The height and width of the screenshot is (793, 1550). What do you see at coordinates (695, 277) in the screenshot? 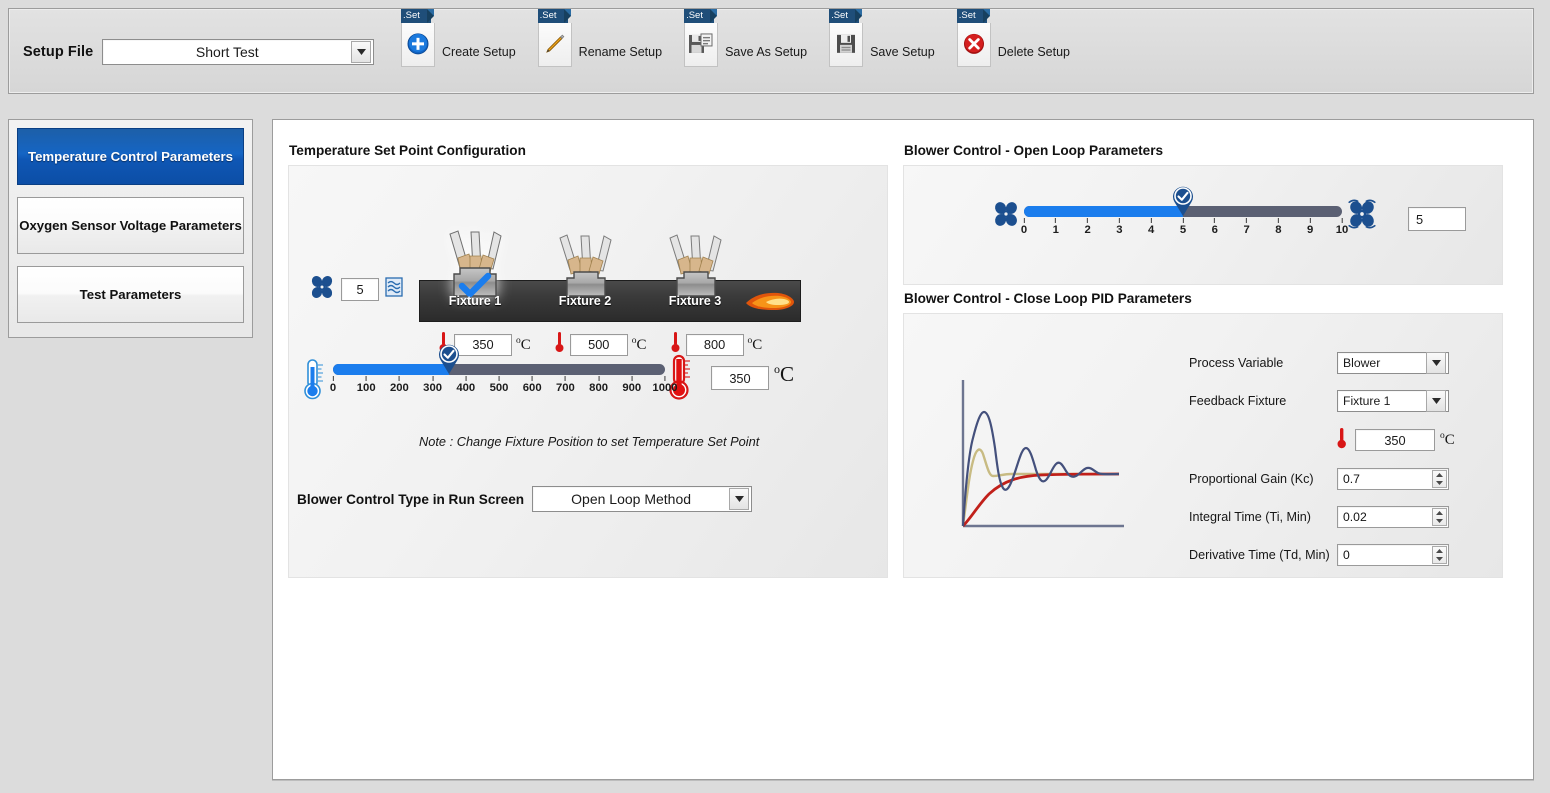
I see `fixture-cell-3: Fixture 3` at bounding box center [695, 277].